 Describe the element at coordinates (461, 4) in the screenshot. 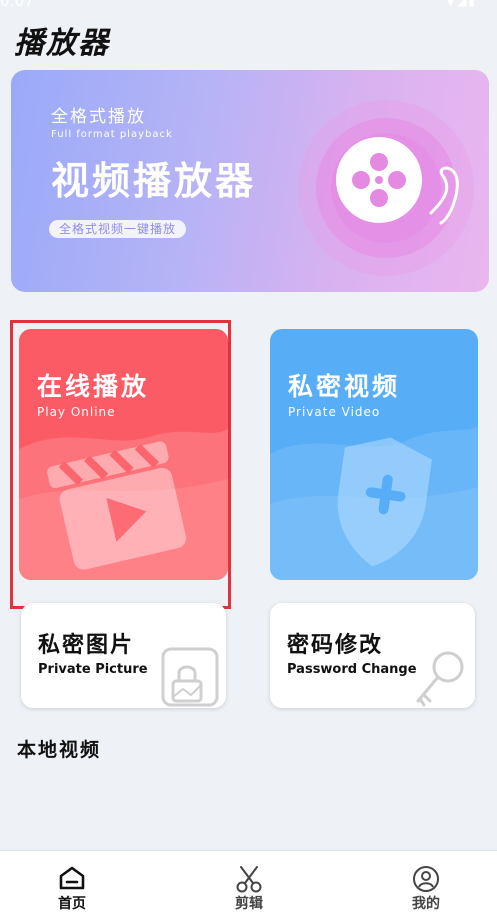

I see `status-icons: ▼◢▮` at that location.